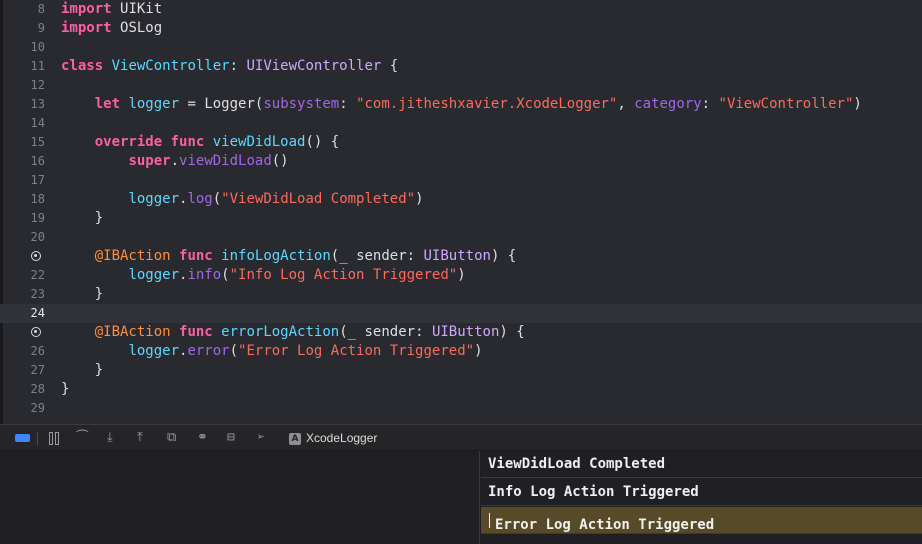  Describe the element at coordinates (261, 438) in the screenshot. I see `simulate-location-icon: ➢` at that location.